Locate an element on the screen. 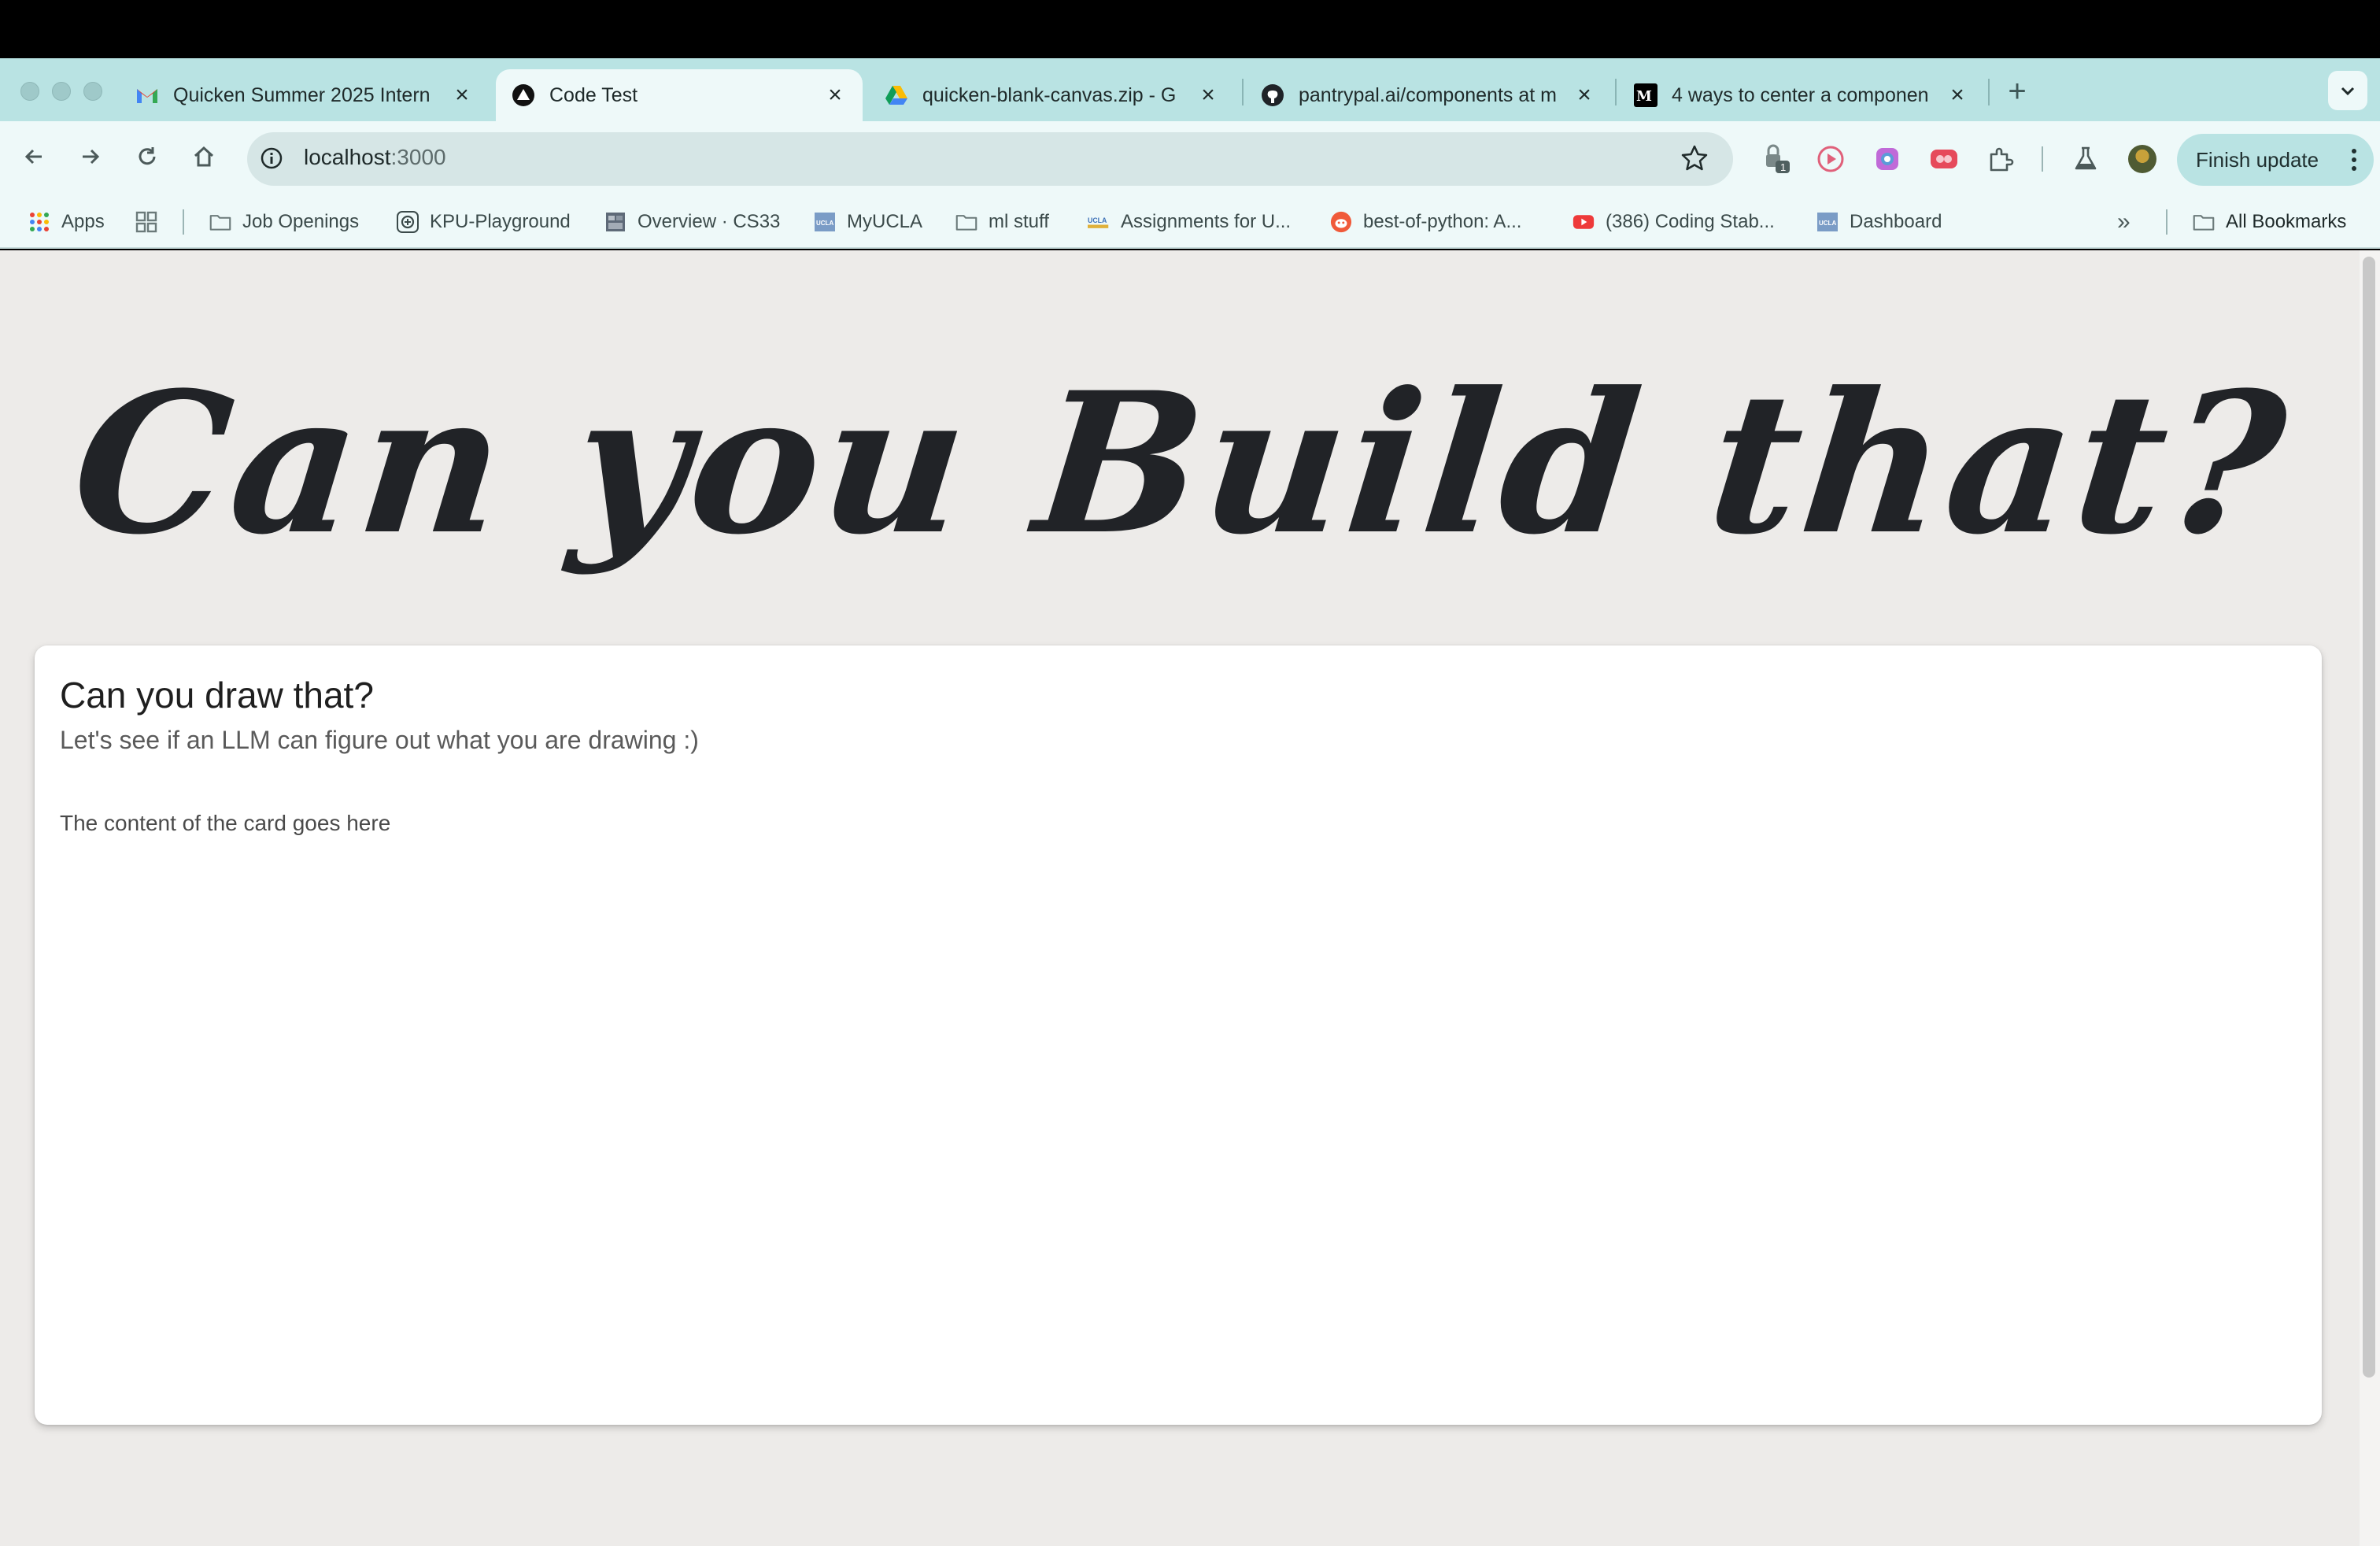 The image size is (2380, 1546). bookmark-star-icon is located at coordinates (1694, 158).